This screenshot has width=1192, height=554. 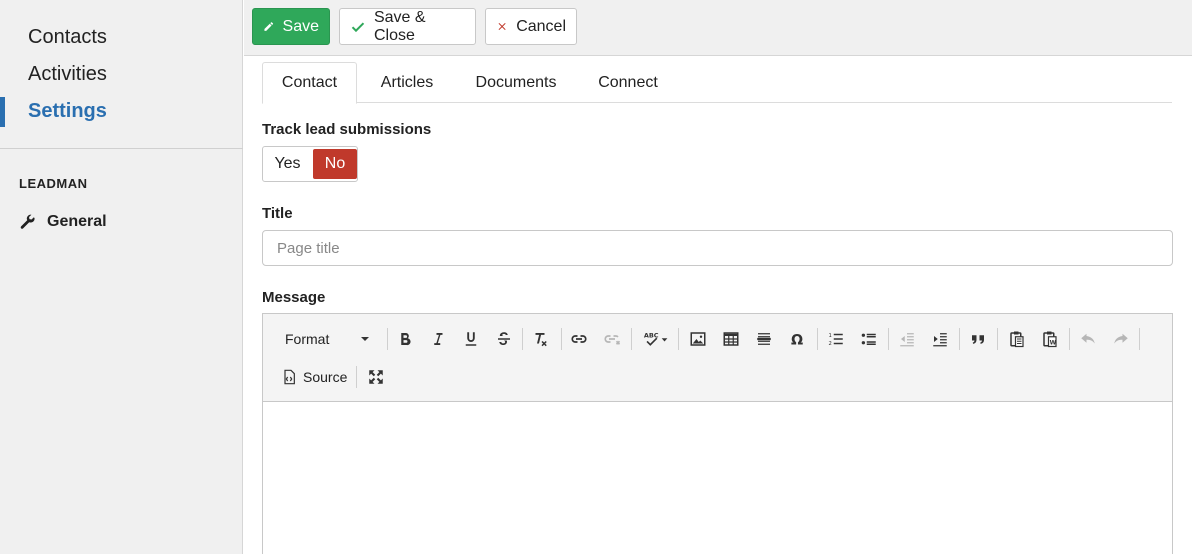 What do you see at coordinates (67, 74) in the screenshot?
I see `sidebar-item-activities: Activities` at bounding box center [67, 74].